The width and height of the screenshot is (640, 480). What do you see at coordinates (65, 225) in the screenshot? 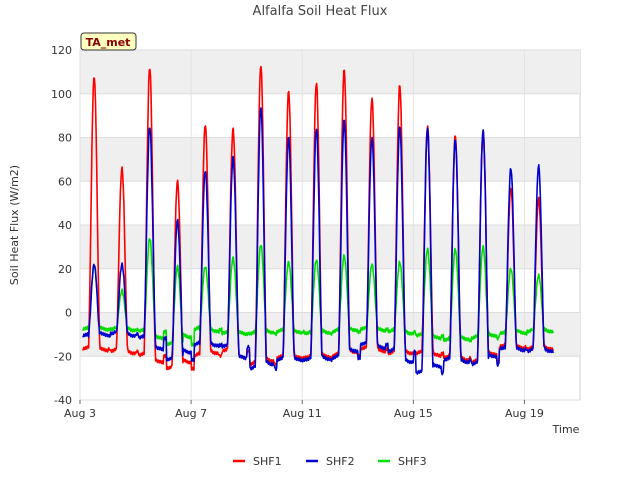
I see `y-tick-label: 40` at bounding box center [65, 225].